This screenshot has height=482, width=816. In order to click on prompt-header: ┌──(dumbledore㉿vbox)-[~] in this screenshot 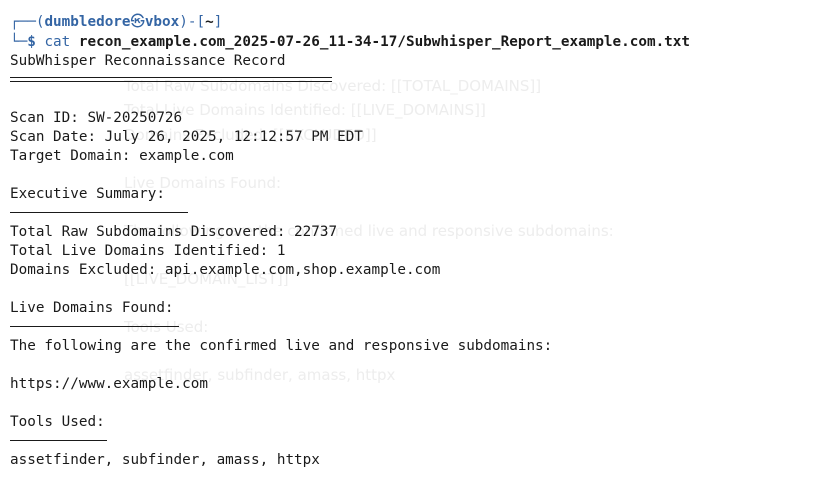, I will do `click(116, 22)`.